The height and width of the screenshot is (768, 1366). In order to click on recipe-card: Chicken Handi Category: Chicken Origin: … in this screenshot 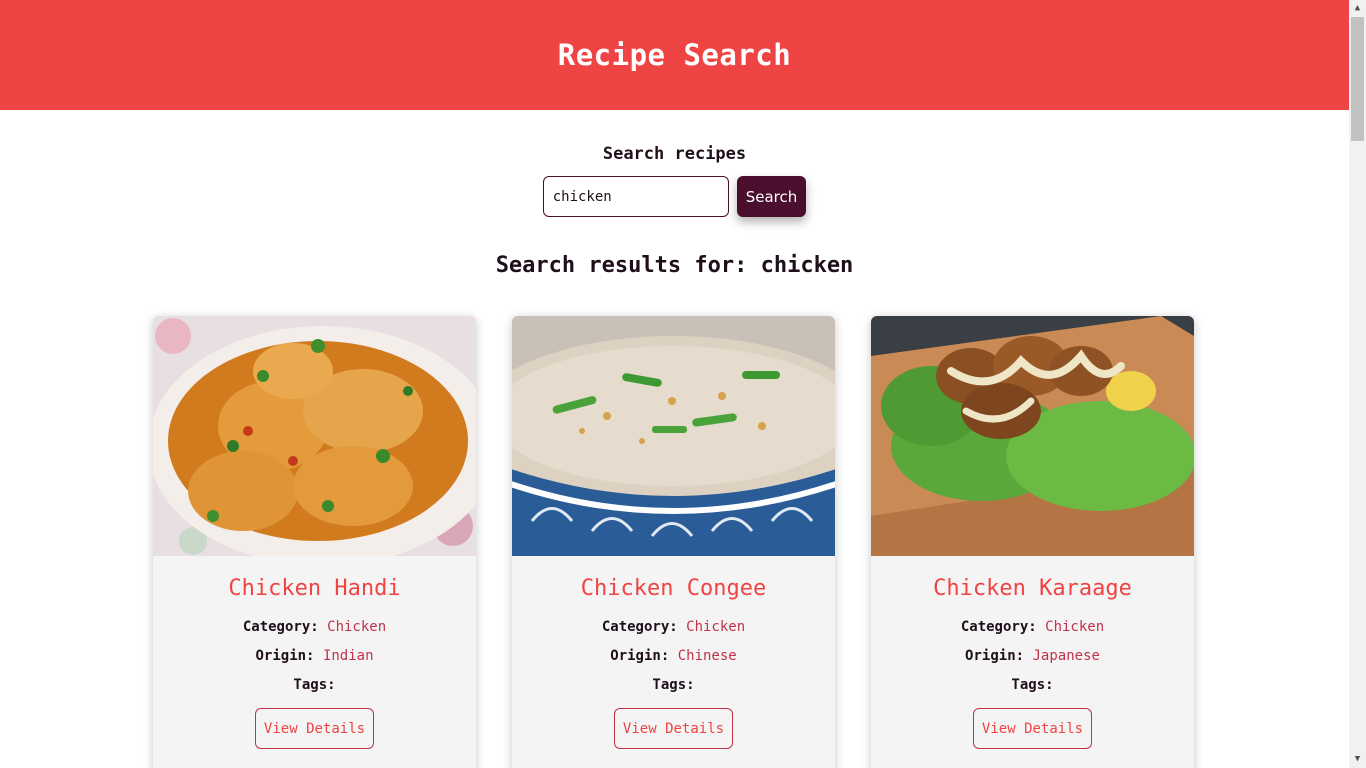, I will do `click(314, 542)`.